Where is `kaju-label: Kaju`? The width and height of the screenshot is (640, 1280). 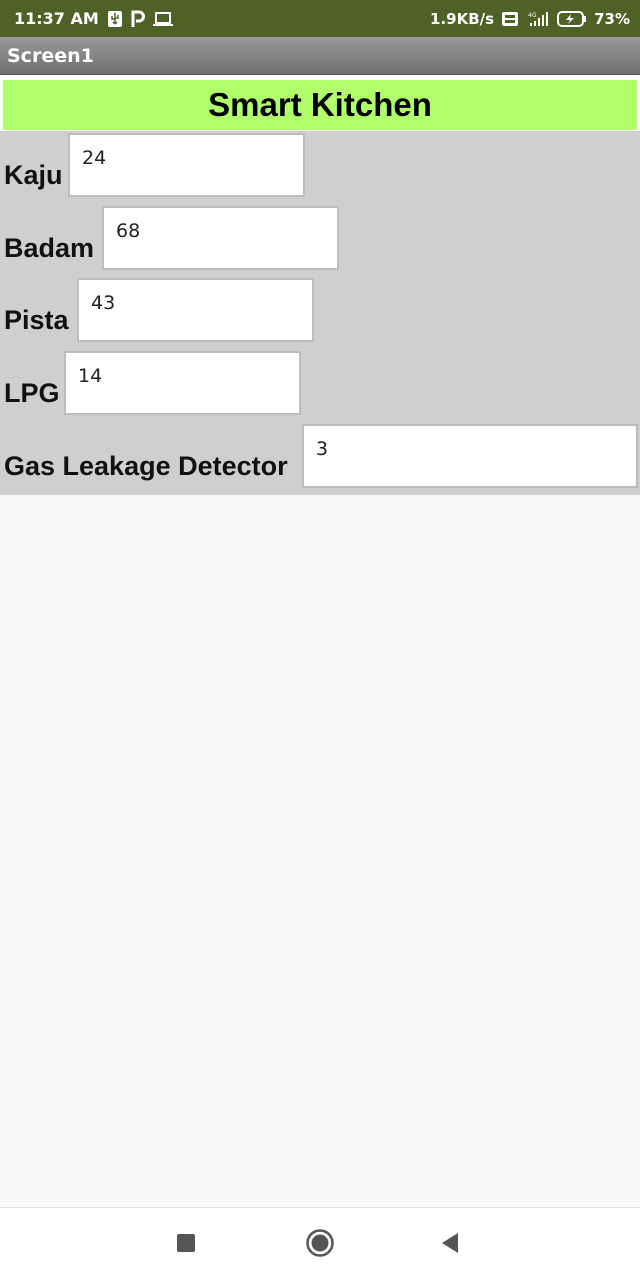
kaju-label: Kaju is located at coordinates (33, 175).